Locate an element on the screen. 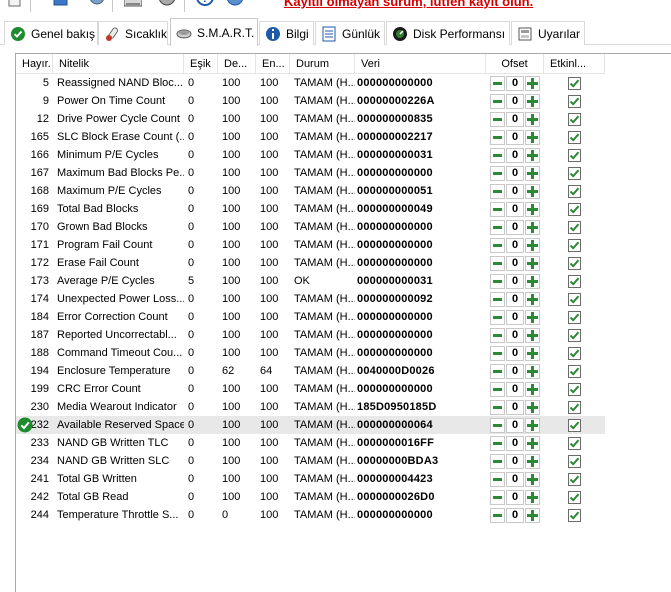 This screenshot has width=671, height=592. column-header-id: Hayır. is located at coordinates (34, 64).